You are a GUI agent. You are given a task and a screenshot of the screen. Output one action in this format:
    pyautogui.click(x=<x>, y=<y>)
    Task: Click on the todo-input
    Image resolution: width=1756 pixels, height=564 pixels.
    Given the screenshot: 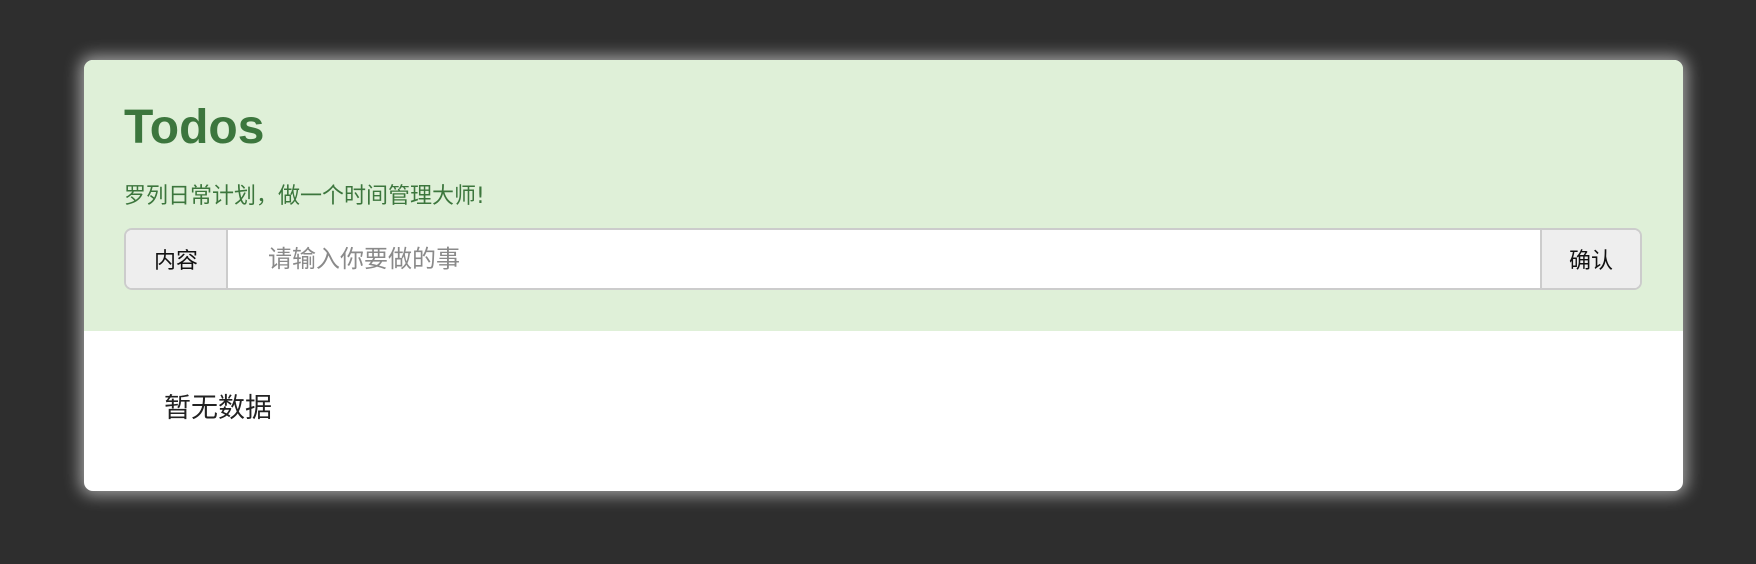 What is the action you would take?
    pyautogui.click(x=884, y=259)
    